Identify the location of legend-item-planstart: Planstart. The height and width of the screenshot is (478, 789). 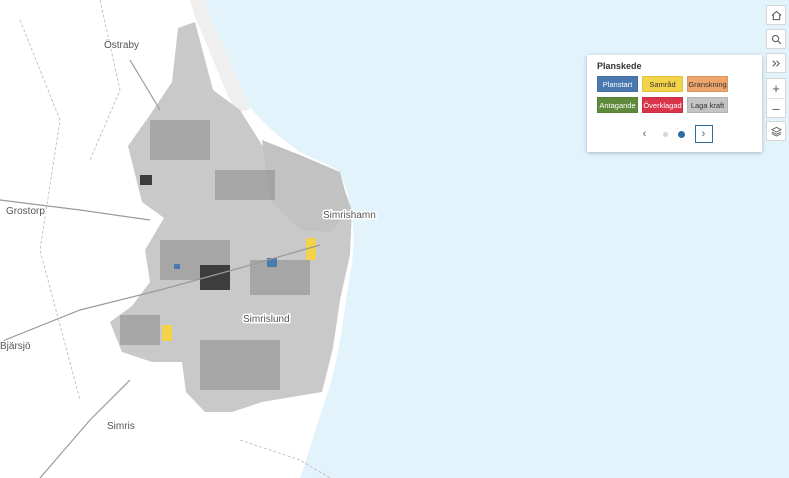
(617, 84).